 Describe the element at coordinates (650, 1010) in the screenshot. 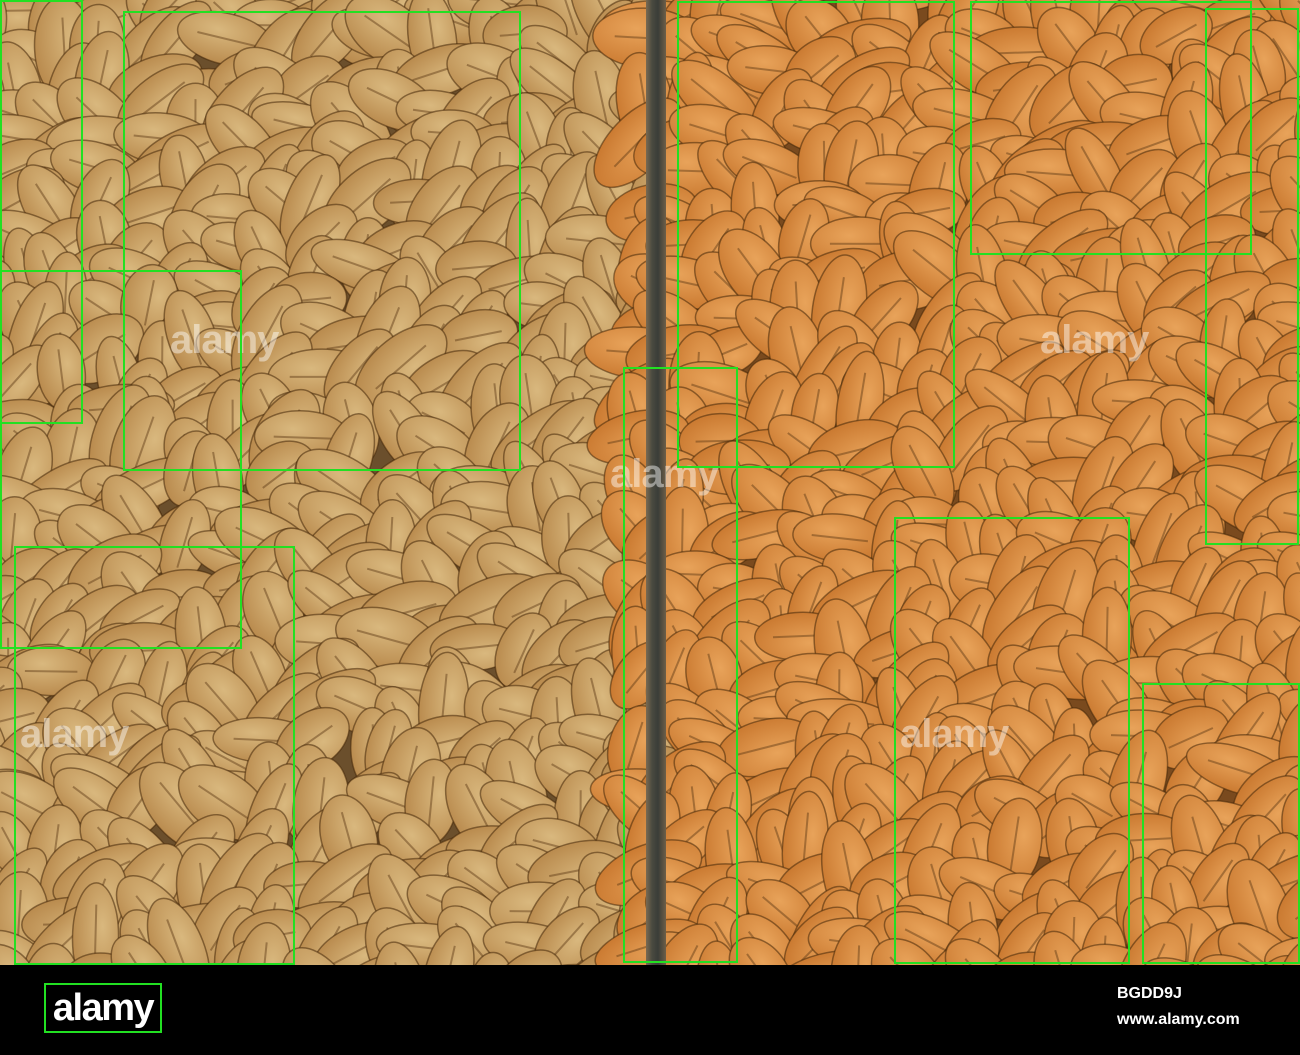

I see `footer-bar: alamy BGDD9J www.alamy.com` at that location.